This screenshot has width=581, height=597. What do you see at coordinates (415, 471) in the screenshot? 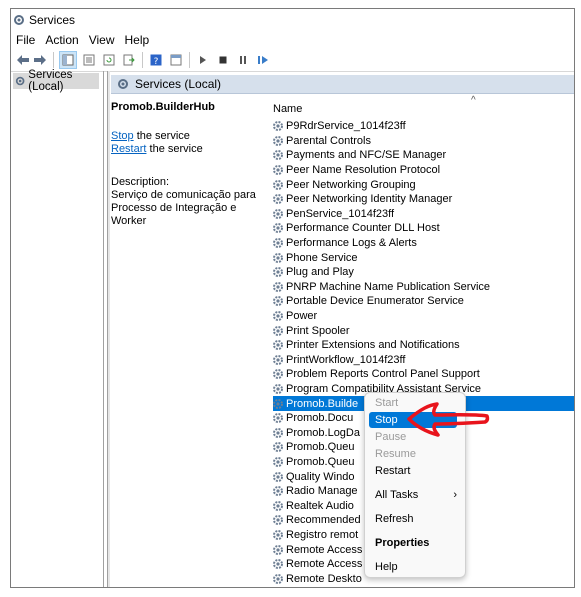
I see `context-menu-restart: Restart` at bounding box center [415, 471].